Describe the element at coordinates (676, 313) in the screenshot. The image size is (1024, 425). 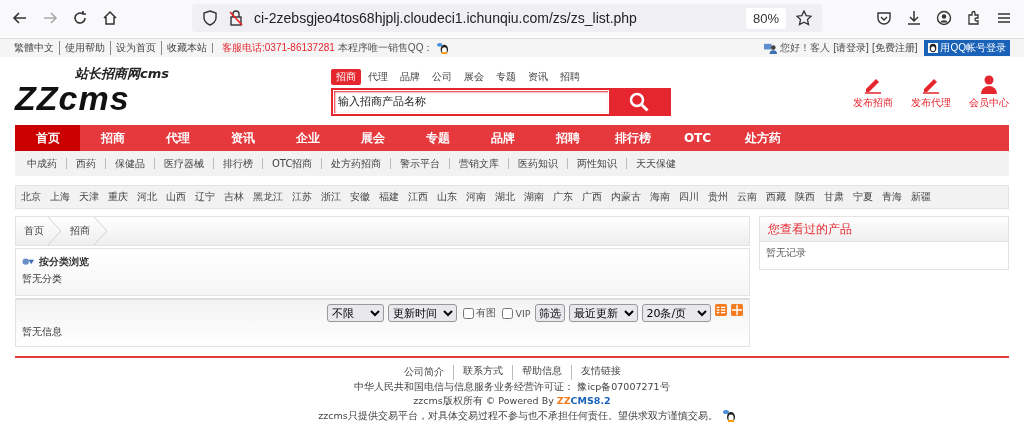
I see `per-page-select: 20条/页` at that location.